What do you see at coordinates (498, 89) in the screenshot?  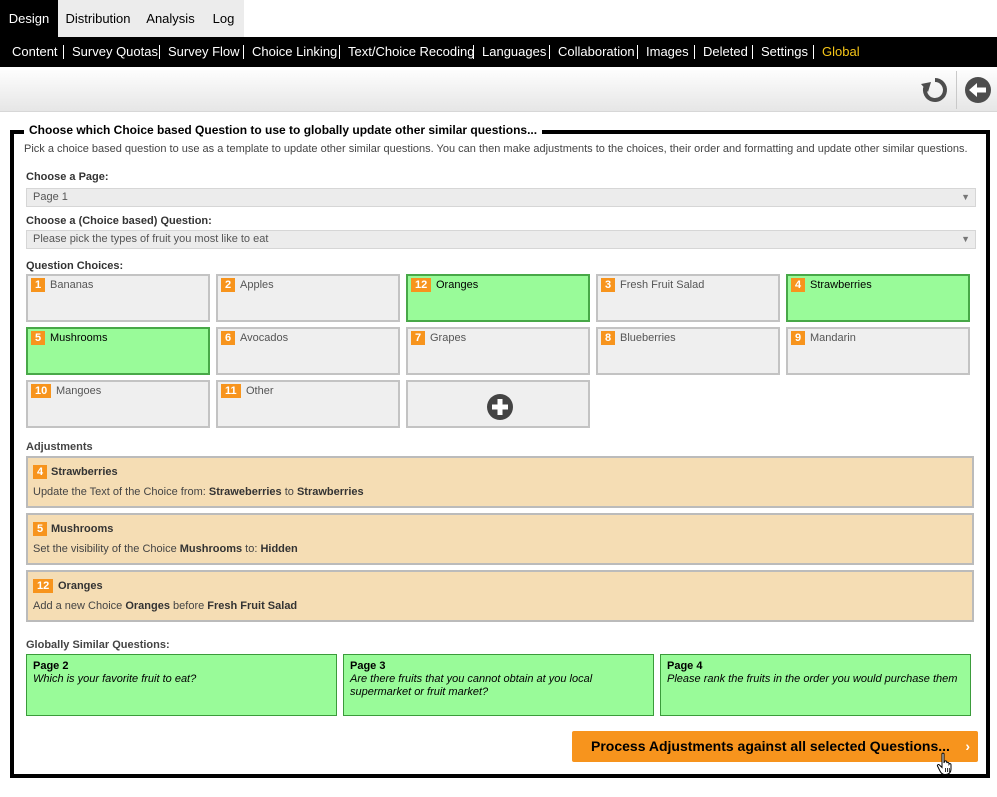 I see `toolbar` at bounding box center [498, 89].